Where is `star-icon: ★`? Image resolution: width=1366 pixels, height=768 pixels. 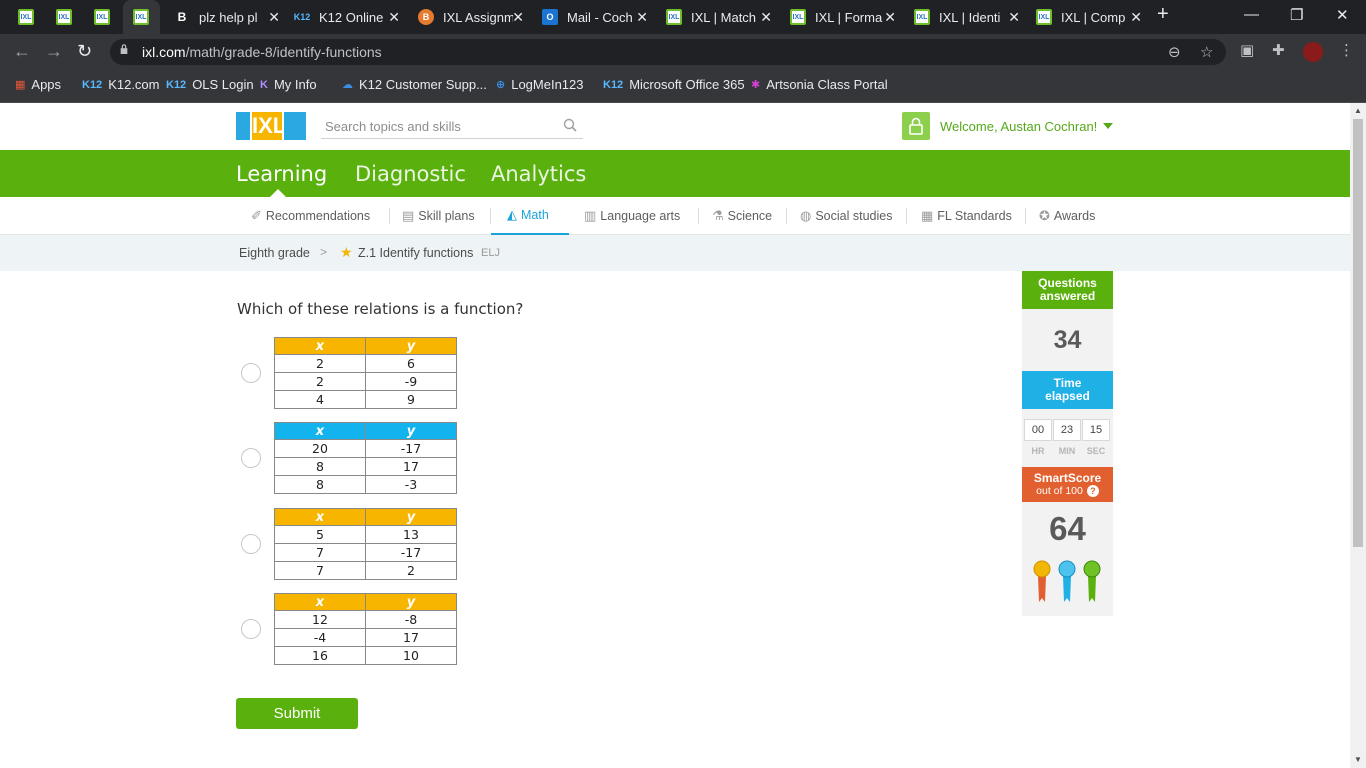
star-icon: ★ is located at coordinates (346, 252).